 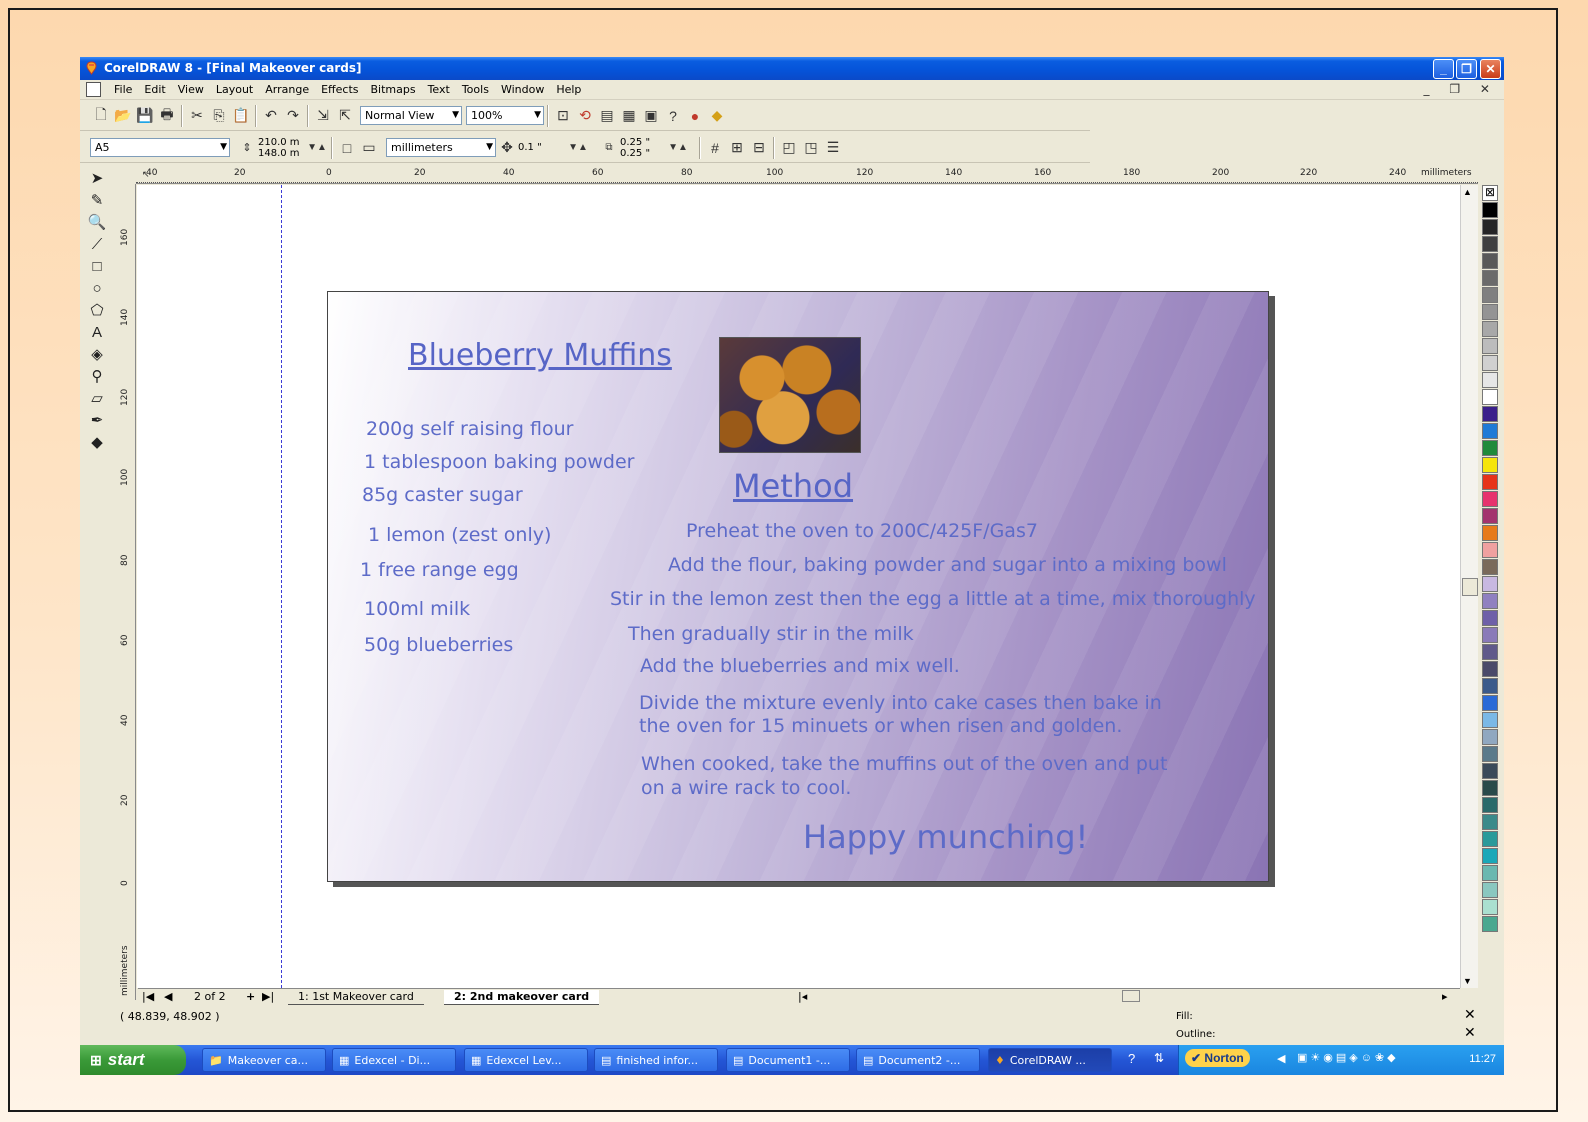 I want to click on closing-text: Happy munching!, so click(x=945, y=837).